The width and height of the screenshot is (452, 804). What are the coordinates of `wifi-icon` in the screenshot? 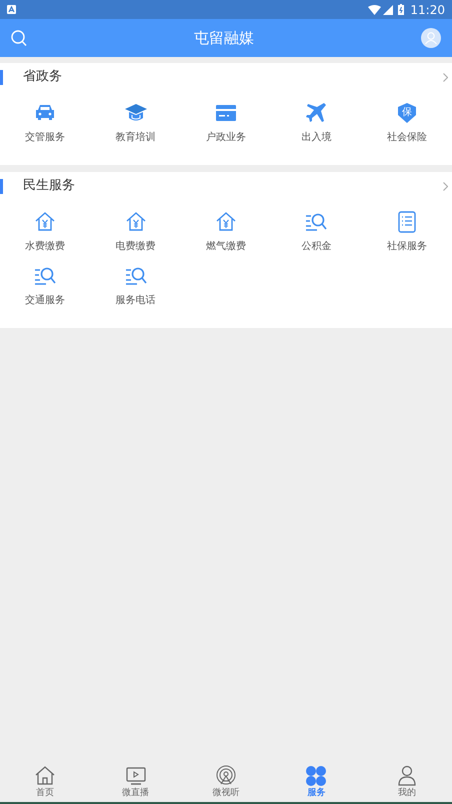 It's located at (375, 9).